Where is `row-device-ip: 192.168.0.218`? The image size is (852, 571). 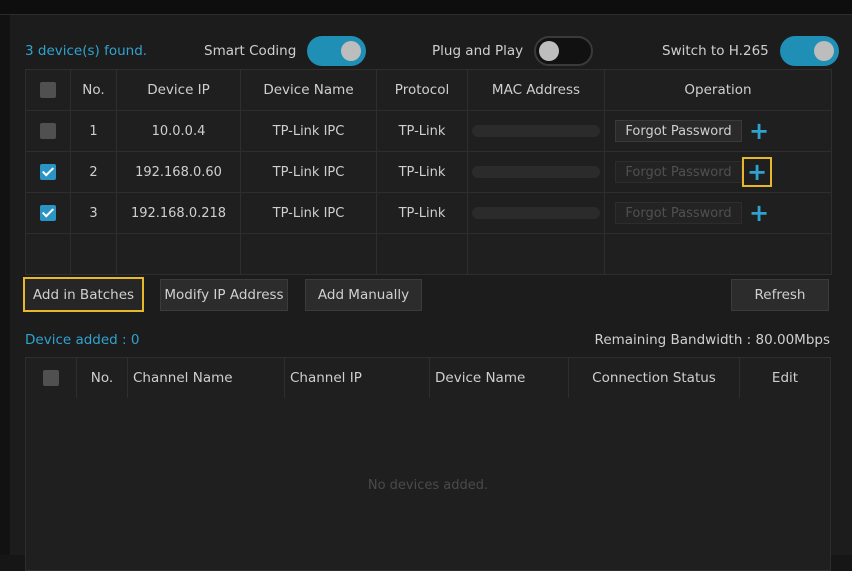 row-device-ip: 192.168.0.218 is located at coordinates (178, 213).